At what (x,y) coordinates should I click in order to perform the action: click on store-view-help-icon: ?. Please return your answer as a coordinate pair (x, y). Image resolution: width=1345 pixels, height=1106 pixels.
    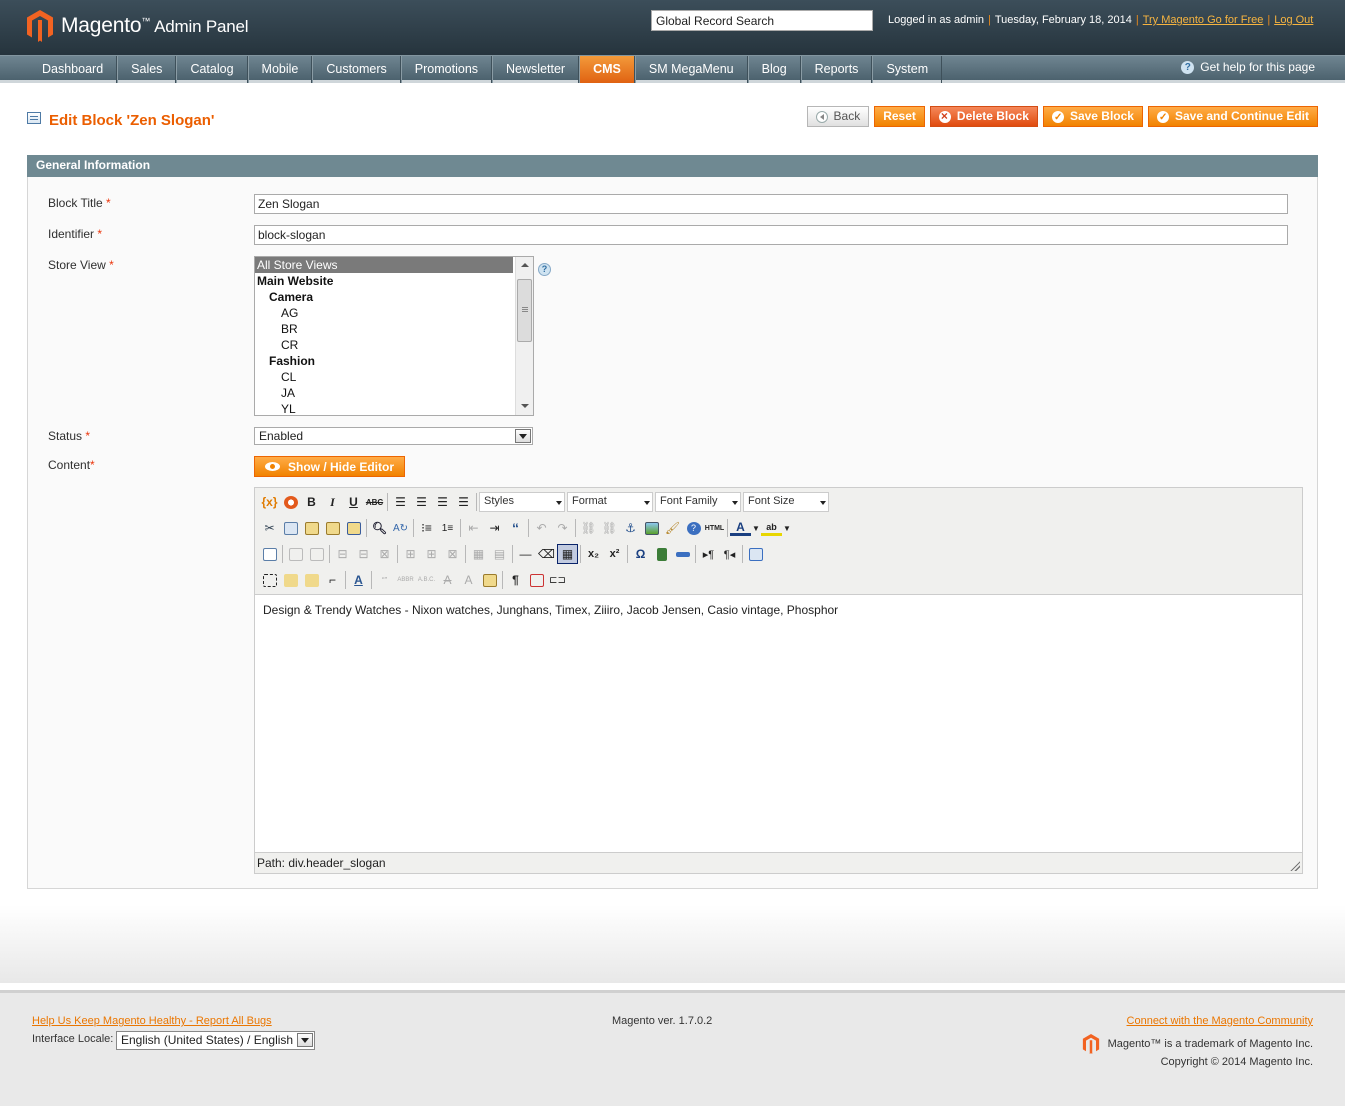
    Looking at the image, I should click on (544, 269).